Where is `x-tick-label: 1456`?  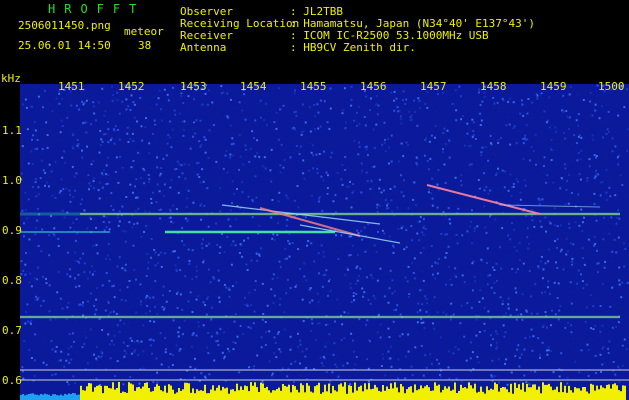
x-tick-label: 1456 is located at coordinates (373, 86).